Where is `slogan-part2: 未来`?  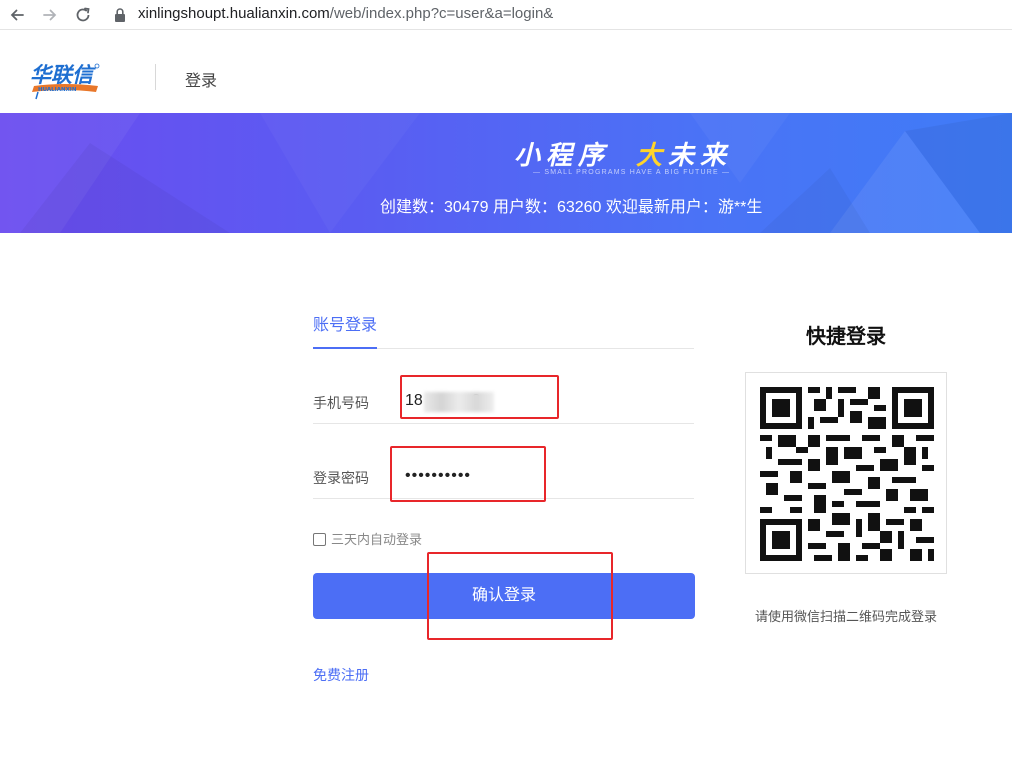 slogan-part2: 未来 is located at coordinates (700, 155).